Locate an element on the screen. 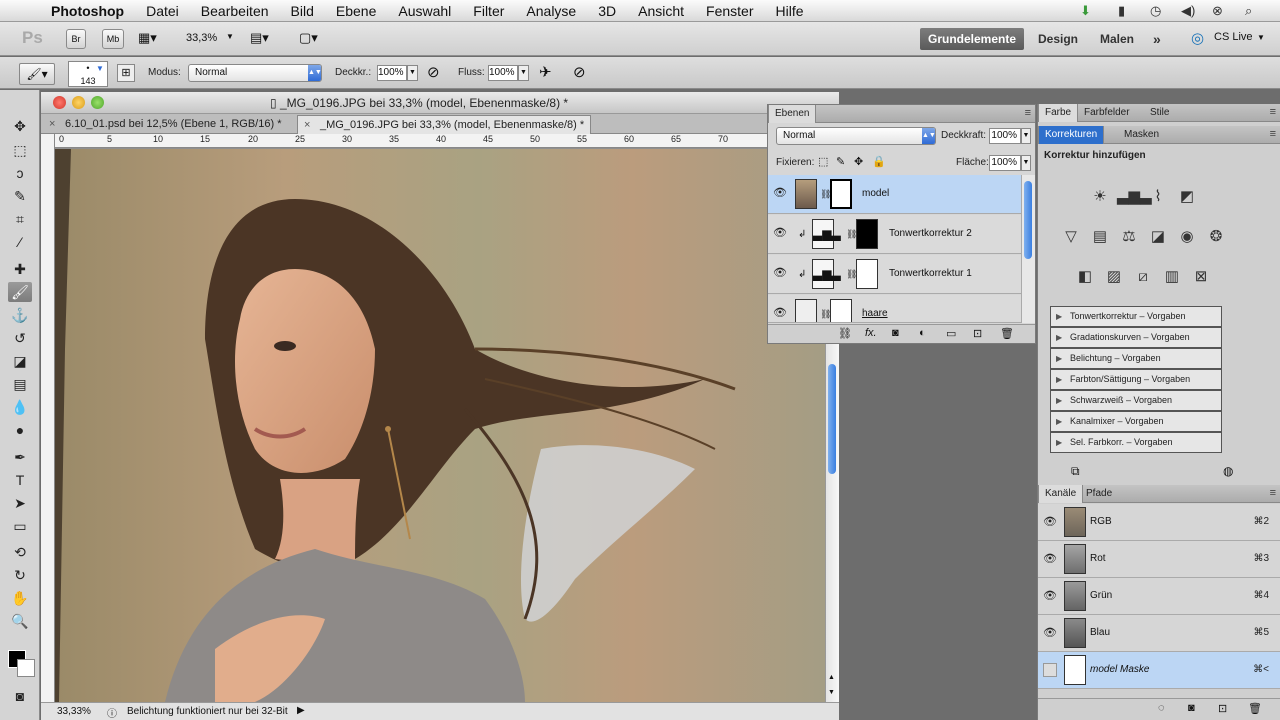 The image size is (1280, 720). layer-row-tonwertkorrektur-2: 👁 ↲ ▃▆▃ ⛓ Tonwertkorrektur 2 is located at coordinates (894, 234).